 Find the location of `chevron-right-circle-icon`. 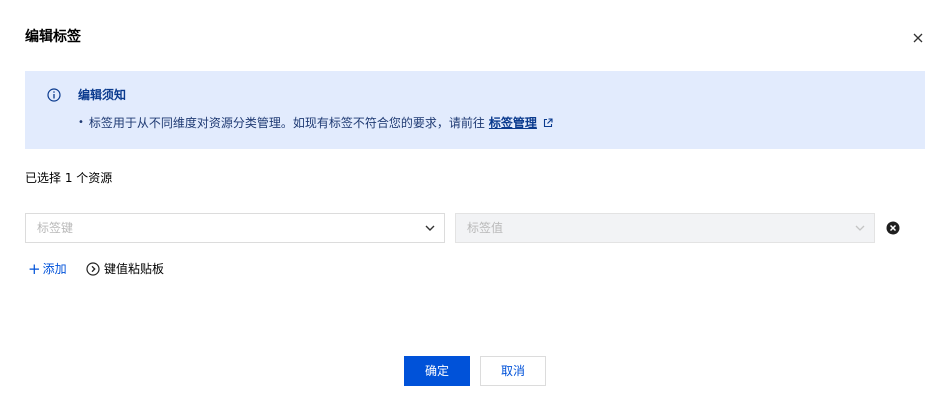

chevron-right-circle-icon is located at coordinates (93, 269).